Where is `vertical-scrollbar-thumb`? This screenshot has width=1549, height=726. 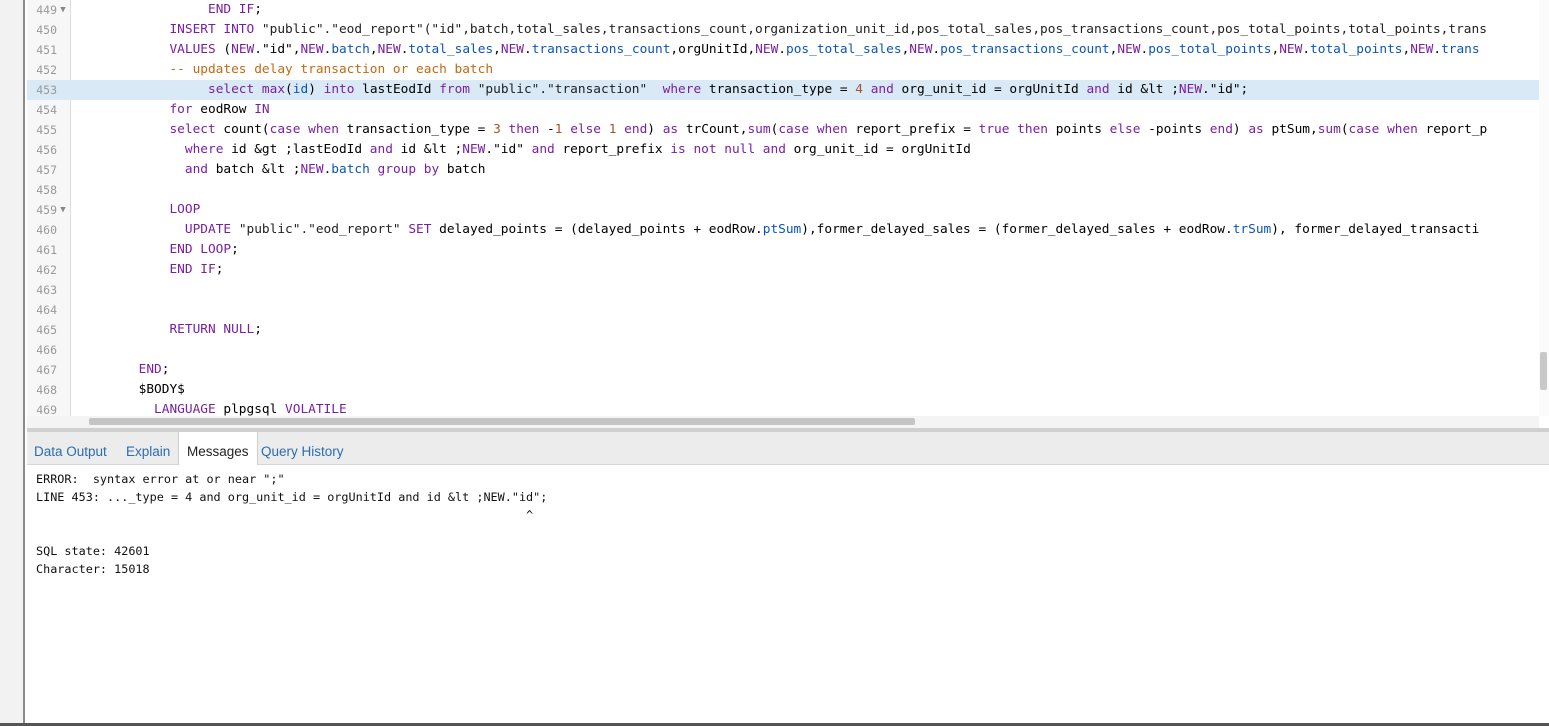 vertical-scrollbar-thumb is located at coordinates (1543, 371).